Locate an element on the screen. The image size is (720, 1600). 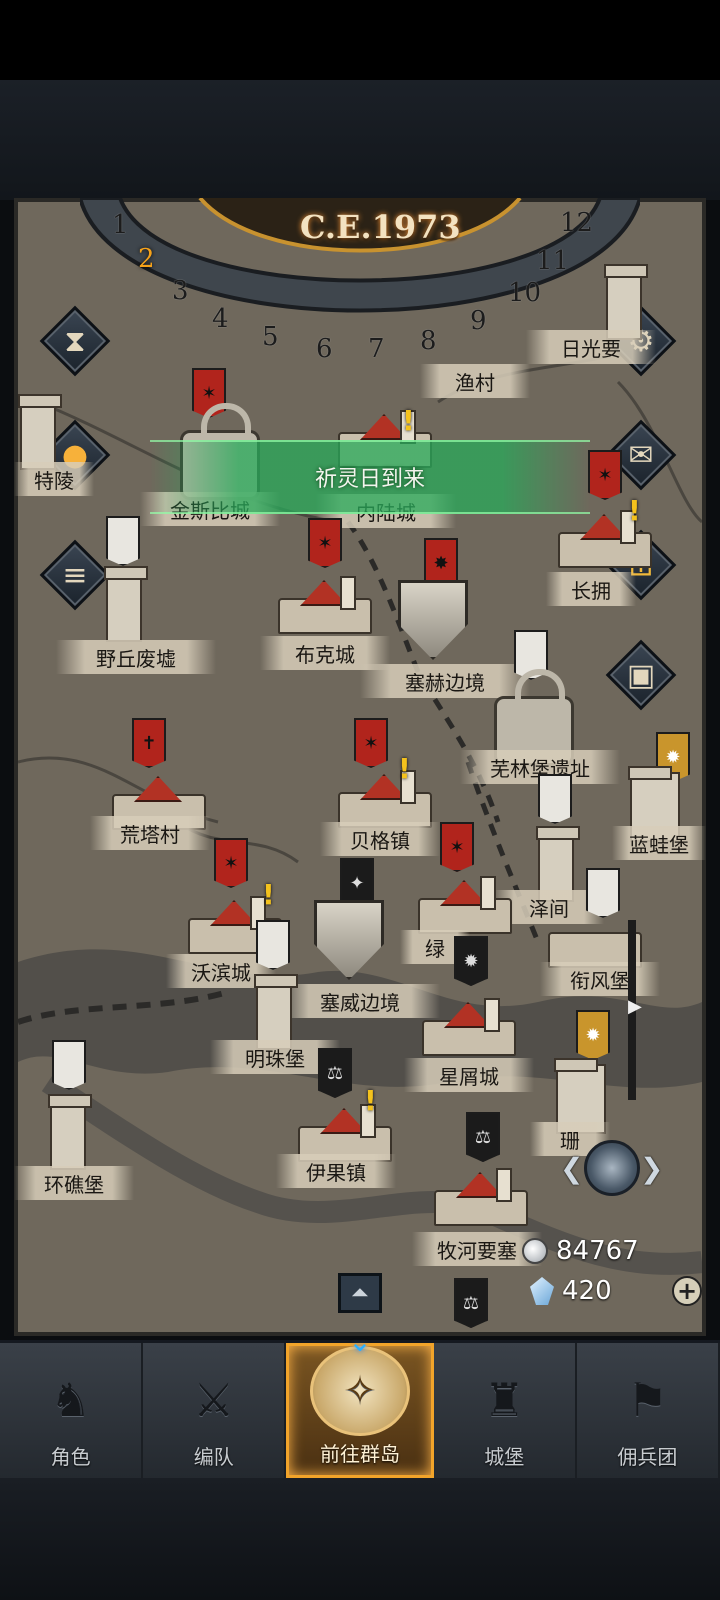
month-4: 4 is located at coordinates (220, 319).